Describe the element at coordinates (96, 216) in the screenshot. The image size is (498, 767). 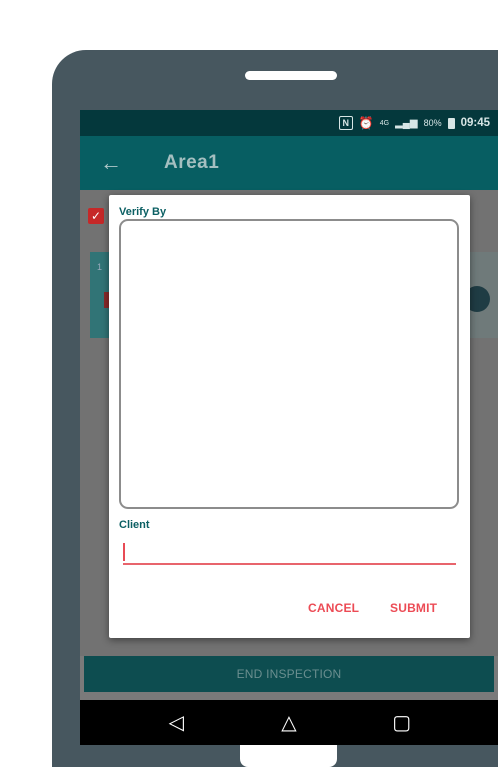
I see `checkbox-icon: ✓` at that location.